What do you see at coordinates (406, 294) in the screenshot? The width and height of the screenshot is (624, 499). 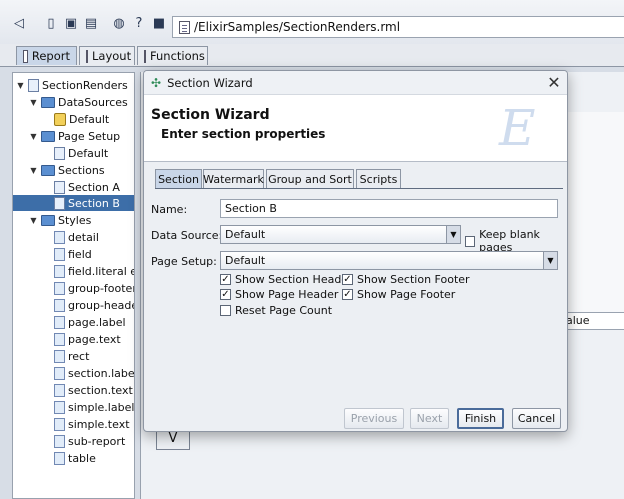 I see `show-page-footer-label: Show Page Footer` at bounding box center [406, 294].